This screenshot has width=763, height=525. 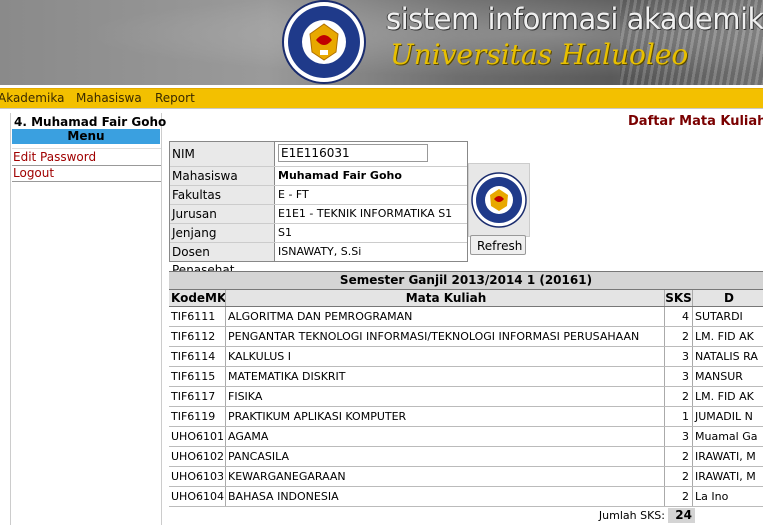 I want to click on menu-item-logout: Logout, so click(x=86, y=173).